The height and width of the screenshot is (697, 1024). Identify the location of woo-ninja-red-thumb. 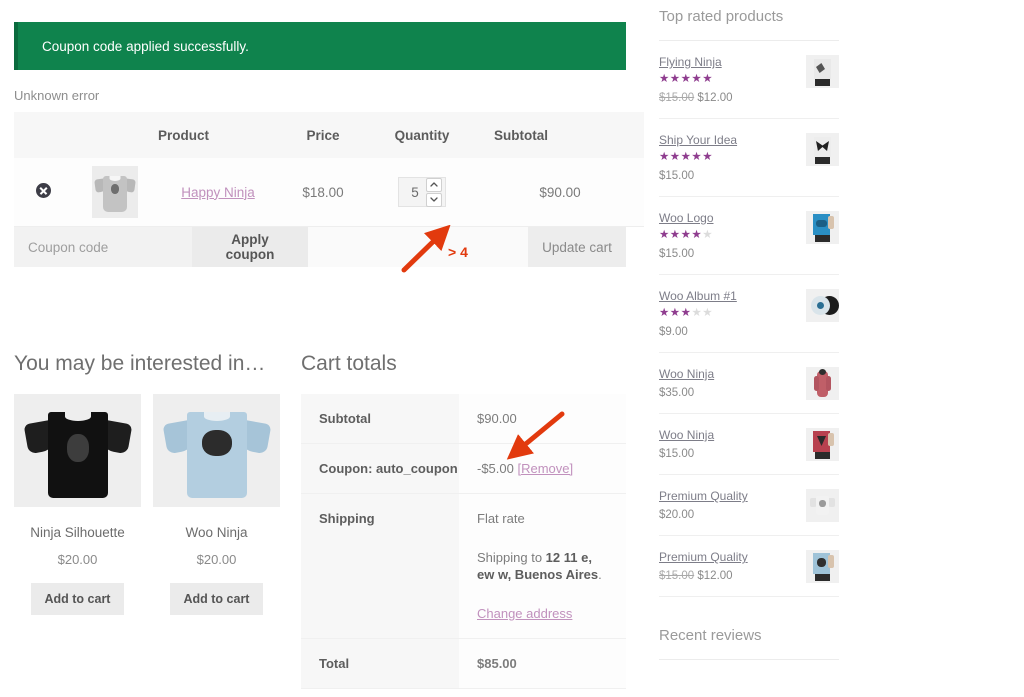
(822, 444).